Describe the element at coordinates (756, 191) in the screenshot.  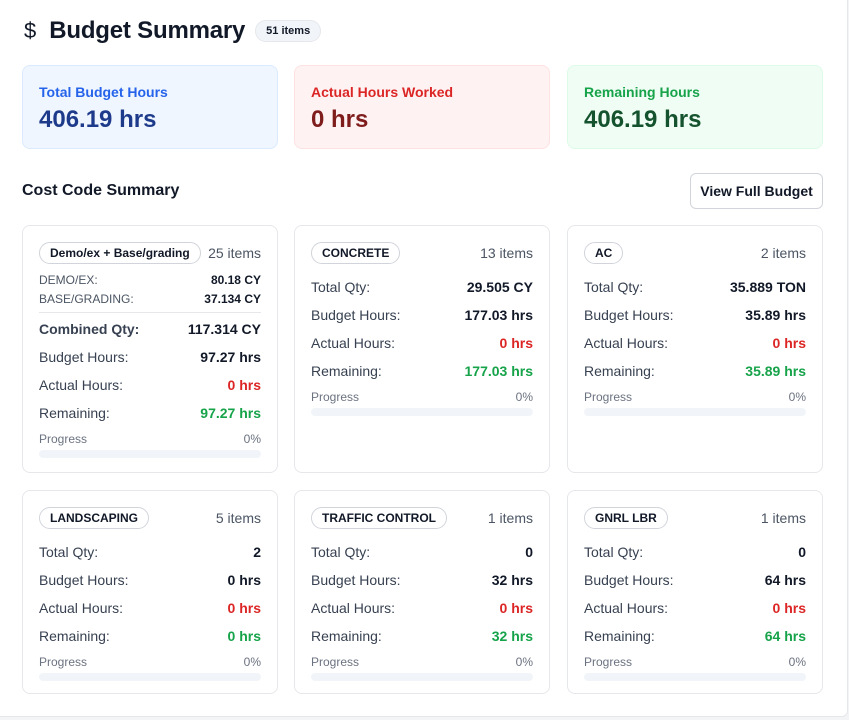
I see `view-full-budget-button: View Full Budget` at that location.